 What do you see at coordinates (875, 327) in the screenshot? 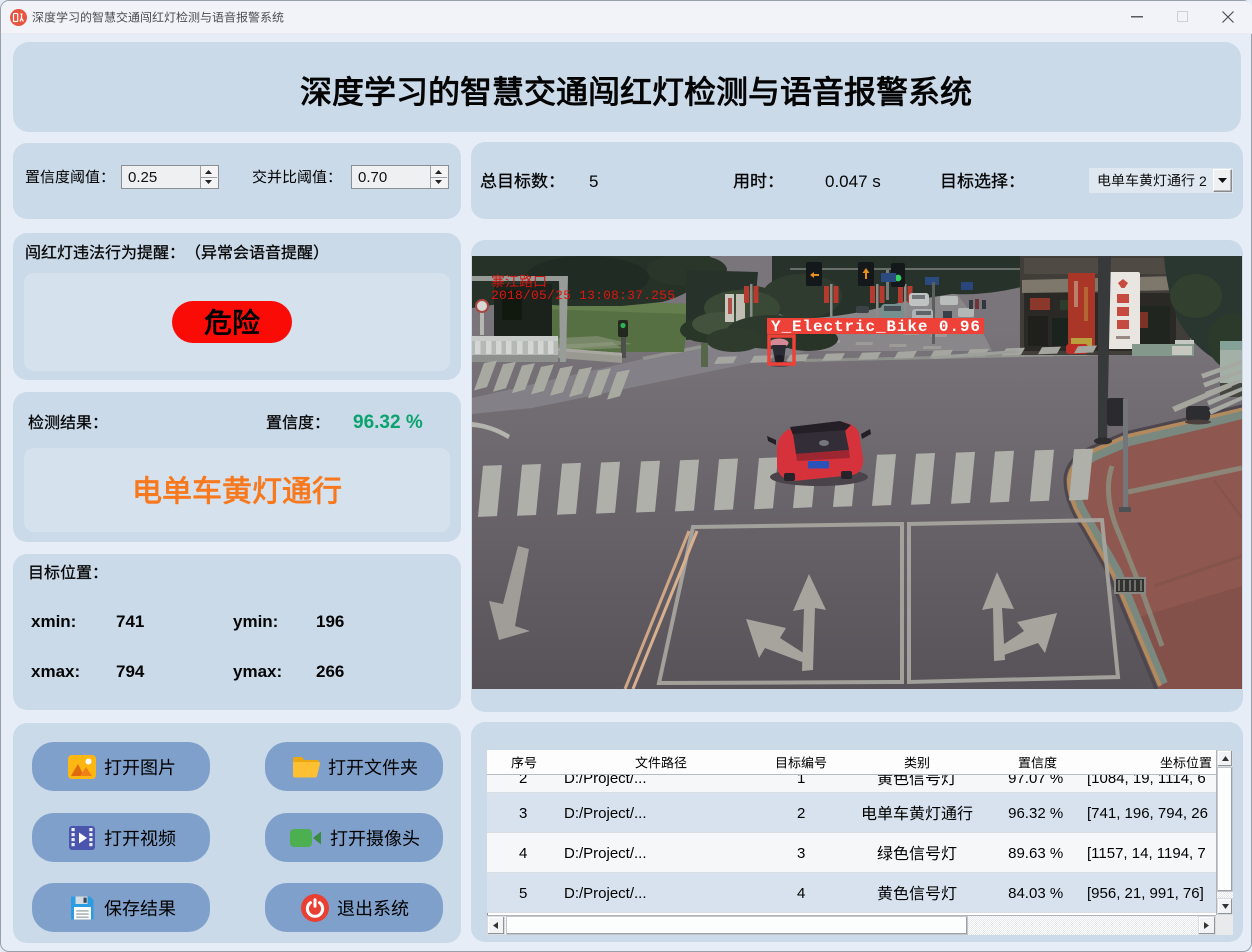
I see `svg-text: Y_Electric_Bike 0.96` at bounding box center [875, 327].